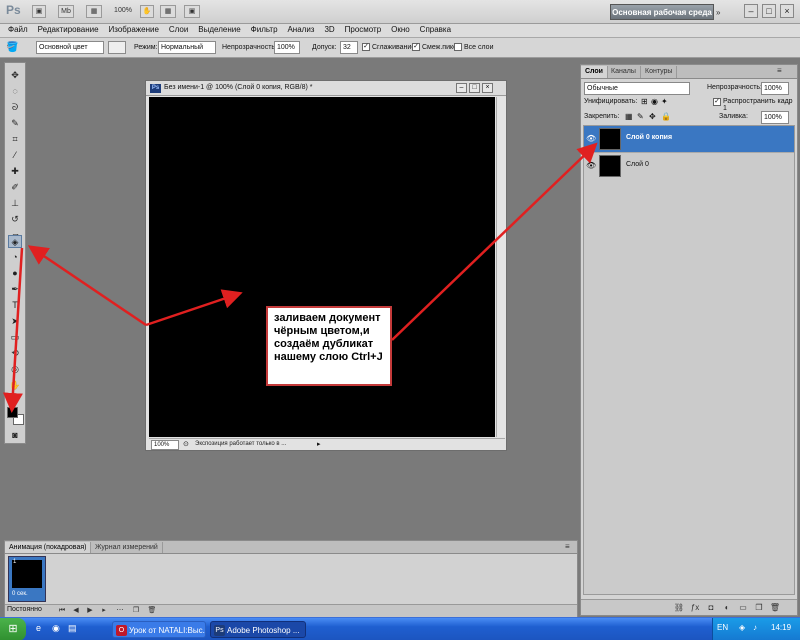  What do you see at coordinates (15, 399) in the screenshot?
I see `zoom-tool-icon: ⌕` at bounding box center [15, 399].